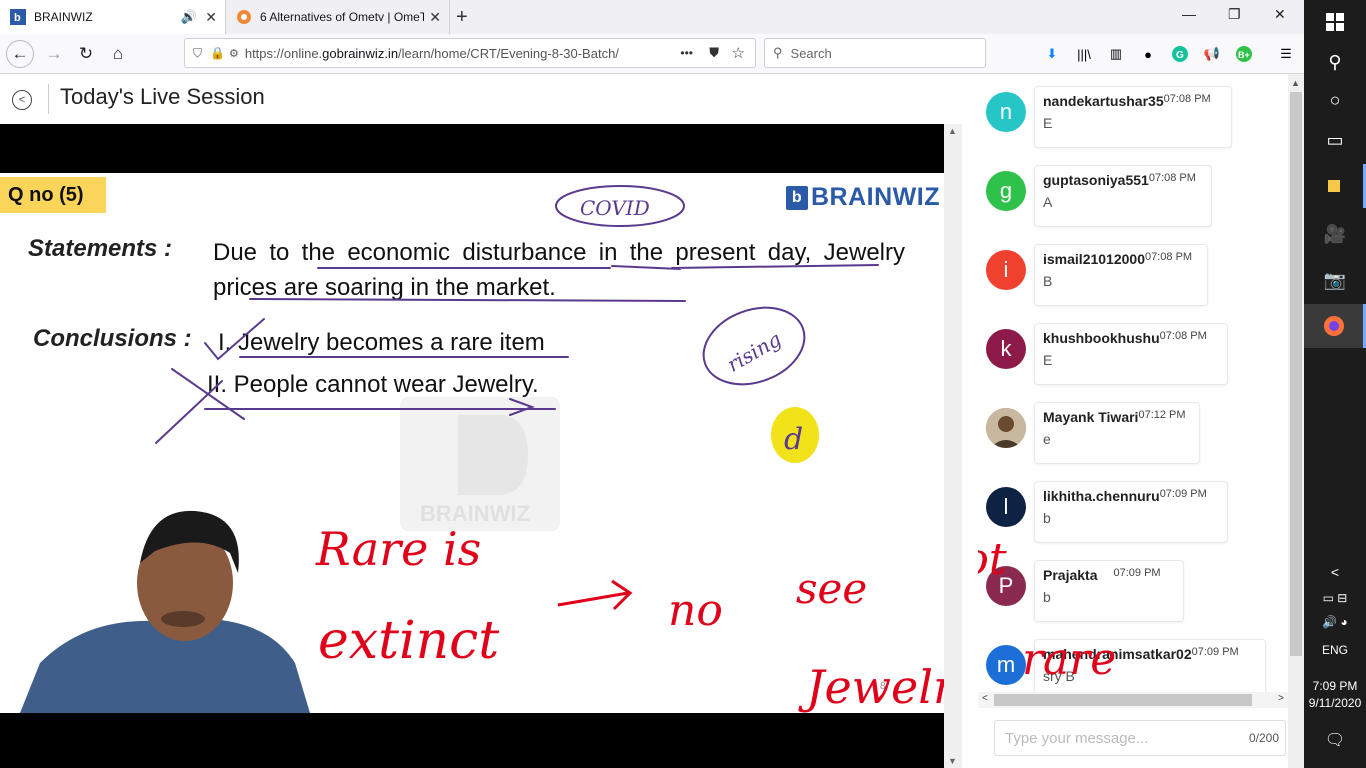 Image resolution: width=1366 pixels, height=768 pixels. I want to click on file-explorer-icon, so click(1335, 186).